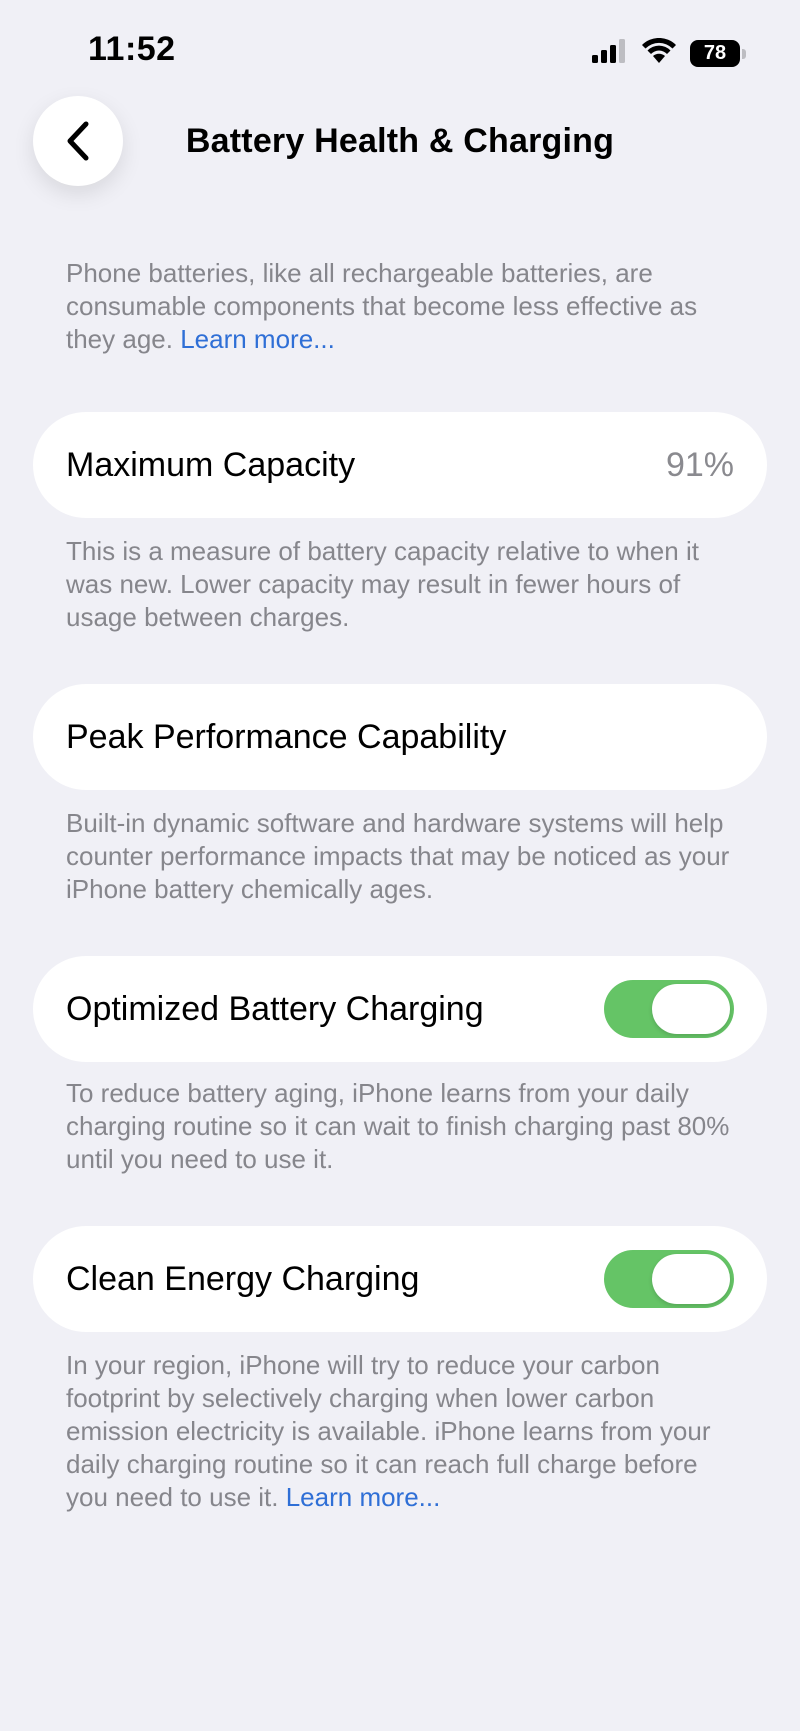 The width and height of the screenshot is (800, 1731). What do you see at coordinates (744, 53) in the screenshot?
I see `battery-tip` at bounding box center [744, 53].